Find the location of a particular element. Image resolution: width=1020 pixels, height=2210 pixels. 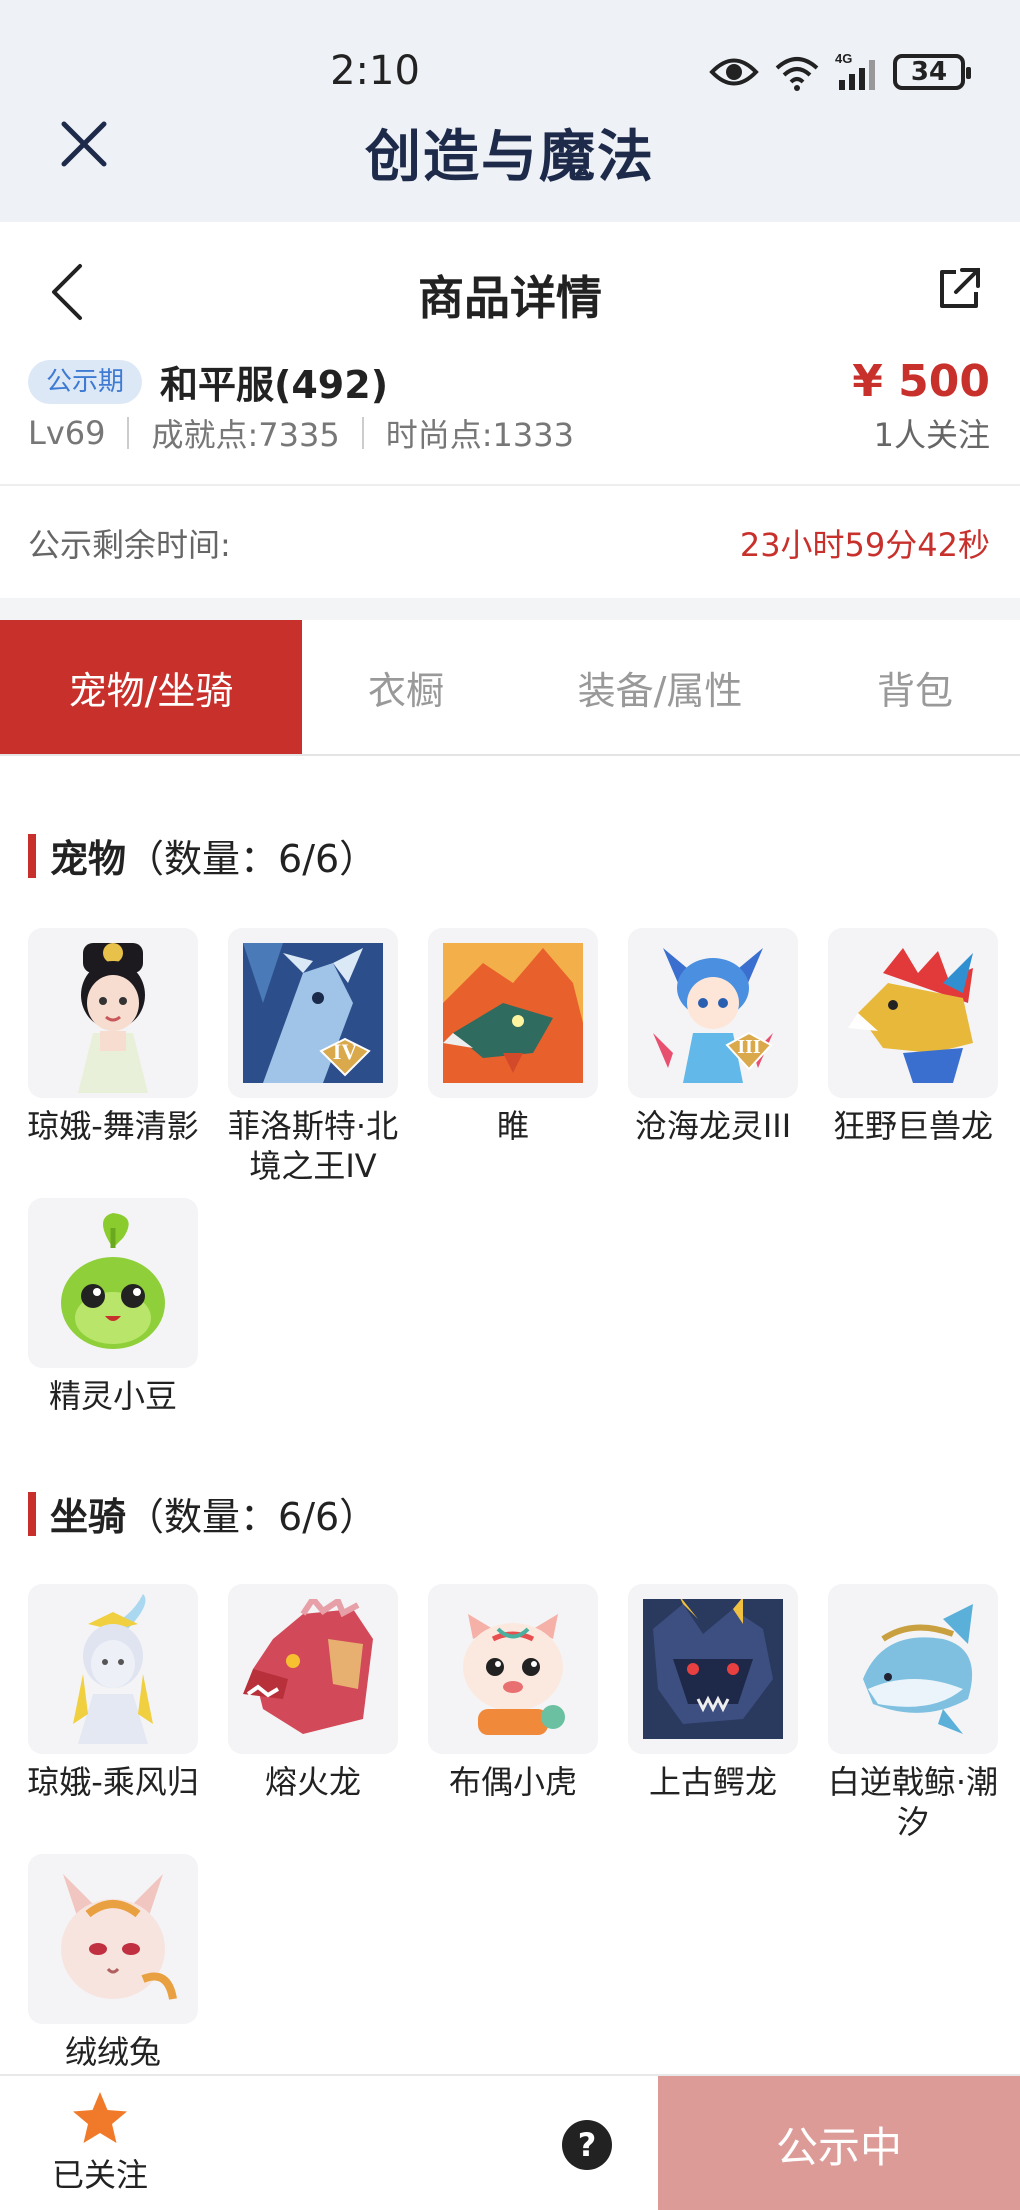

mount-item: 熔火龙 is located at coordinates (313, 1713).